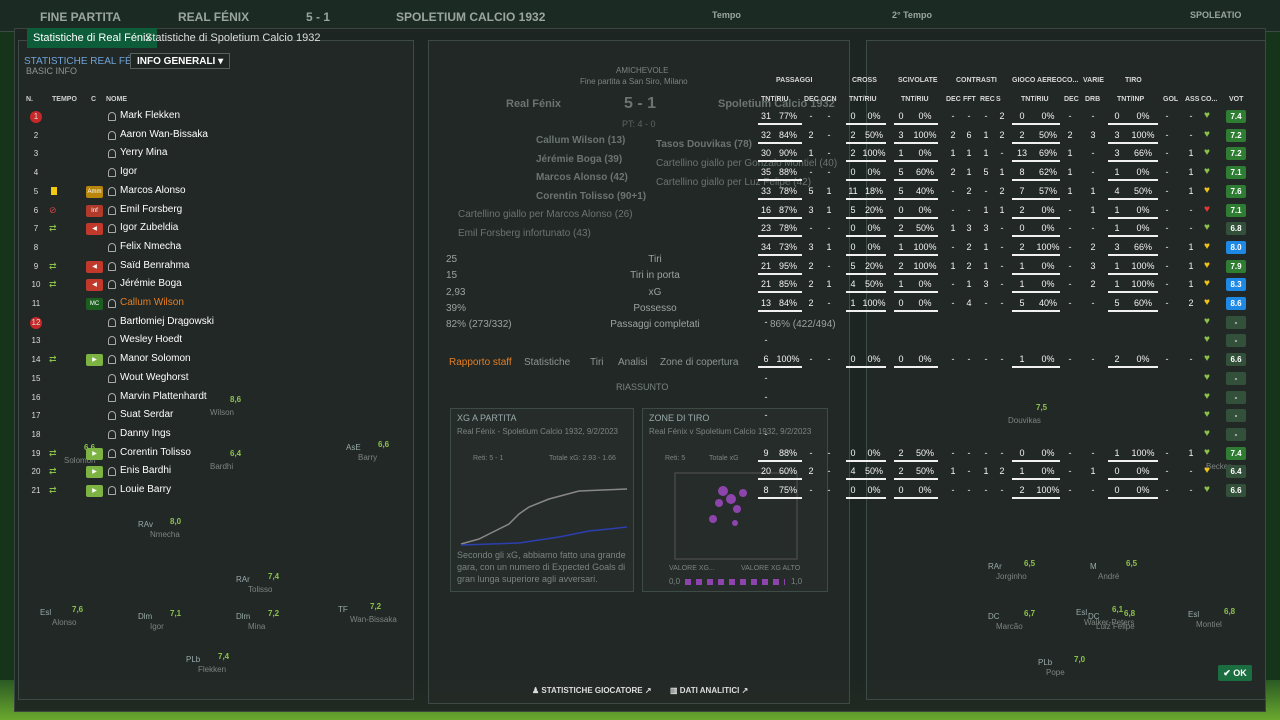  Describe the element at coordinates (1235, 673) in the screenshot. I see `ok-button: ✔ OK` at that location.